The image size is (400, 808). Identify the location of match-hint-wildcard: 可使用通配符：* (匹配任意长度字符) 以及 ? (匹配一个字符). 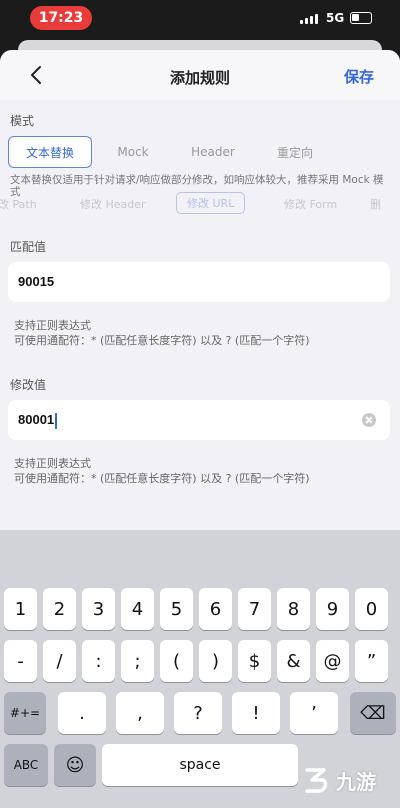
(162, 340).